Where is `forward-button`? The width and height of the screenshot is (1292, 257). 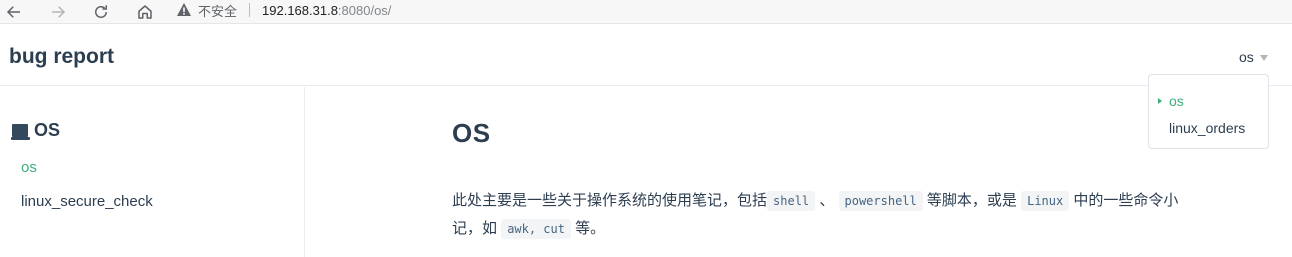
forward-button is located at coordinates (58, 12).